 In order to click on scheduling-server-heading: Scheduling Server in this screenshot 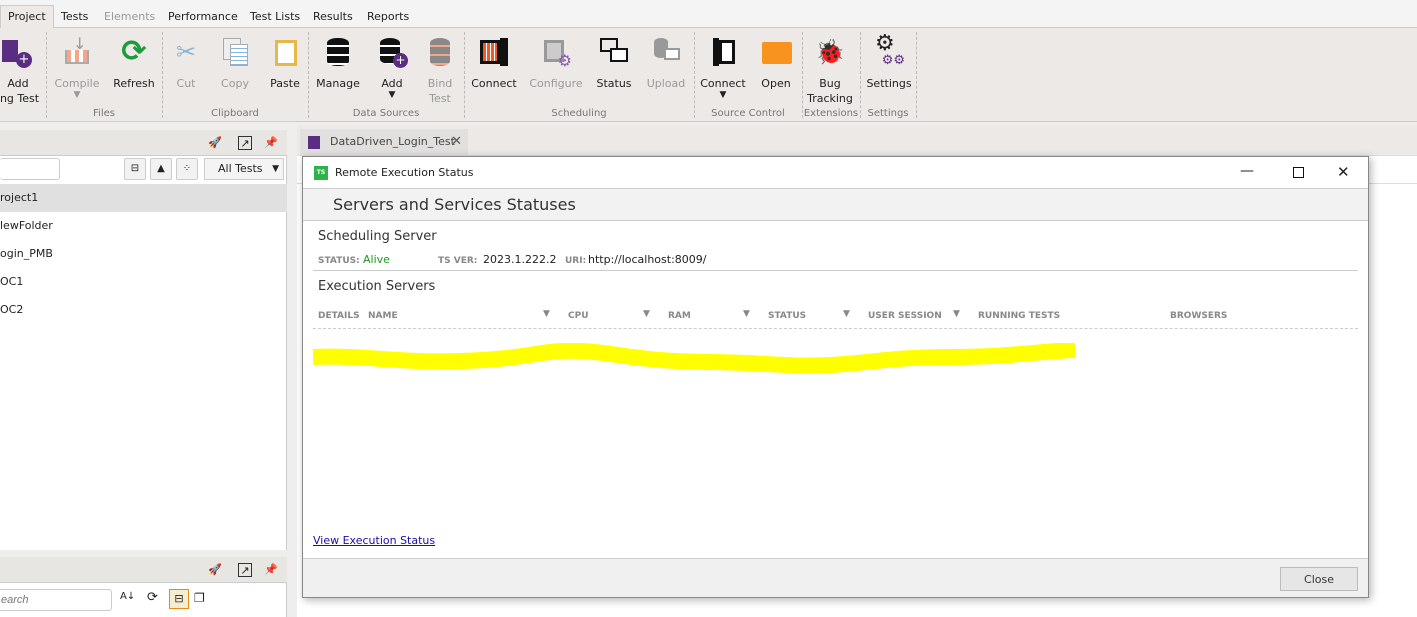, I will do `click(377, 236)`.